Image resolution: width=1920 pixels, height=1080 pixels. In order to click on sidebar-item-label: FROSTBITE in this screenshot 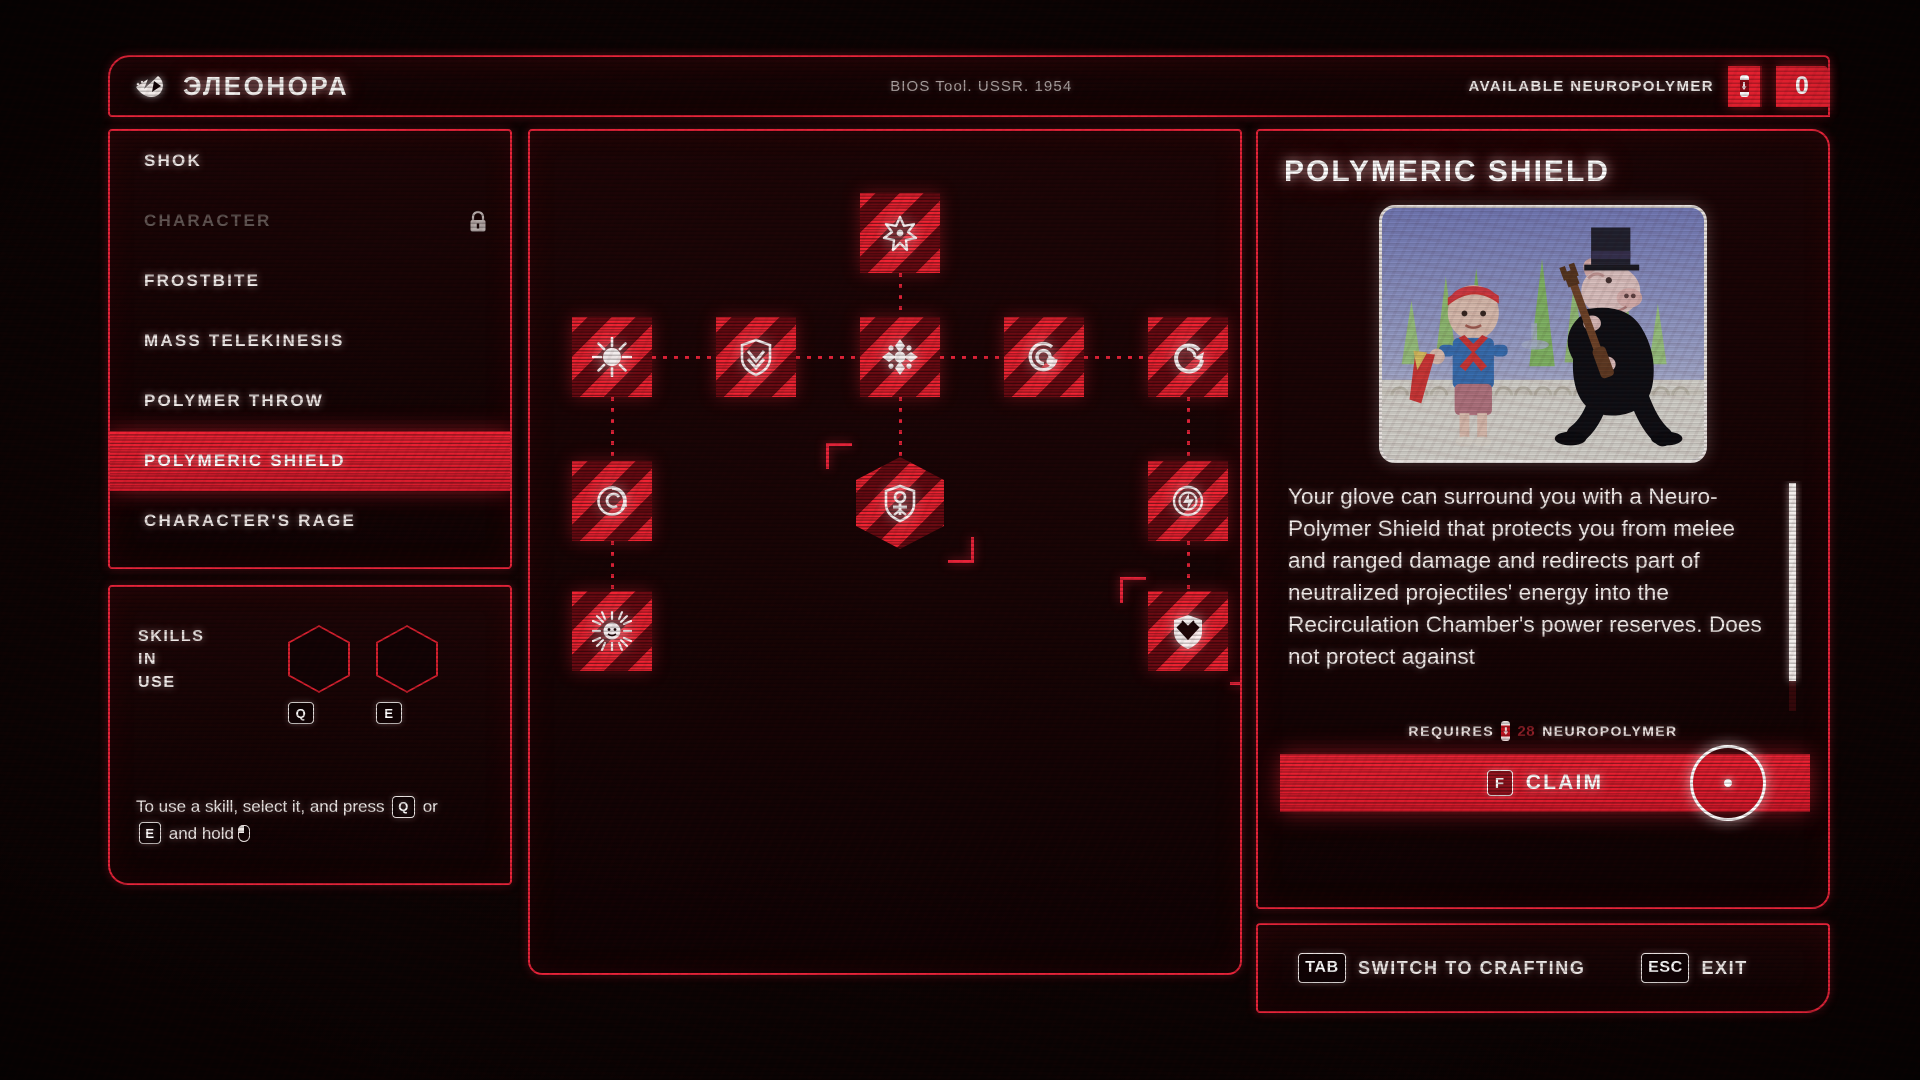, I will do `click(202, 280)`.